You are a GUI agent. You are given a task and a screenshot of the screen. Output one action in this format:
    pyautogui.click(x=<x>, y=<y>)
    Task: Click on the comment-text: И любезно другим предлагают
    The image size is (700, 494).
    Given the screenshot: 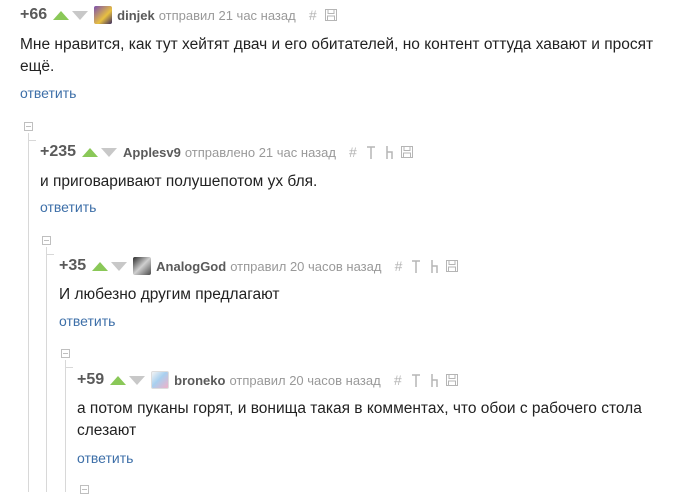 What is the action you would take?
    pyautogui.click(x=169, y=294)
    